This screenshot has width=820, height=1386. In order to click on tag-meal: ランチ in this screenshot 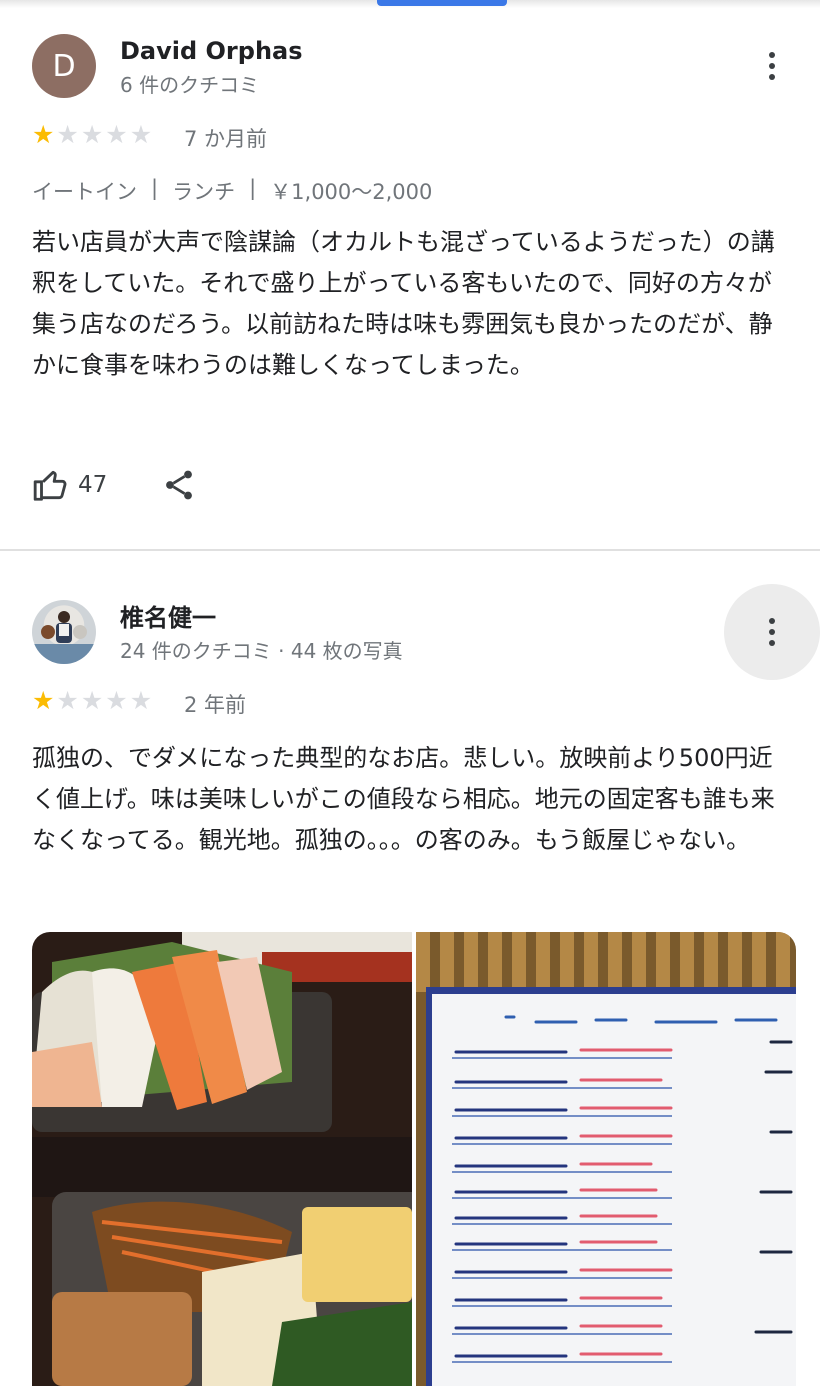, I will do `click(204, 192)`.